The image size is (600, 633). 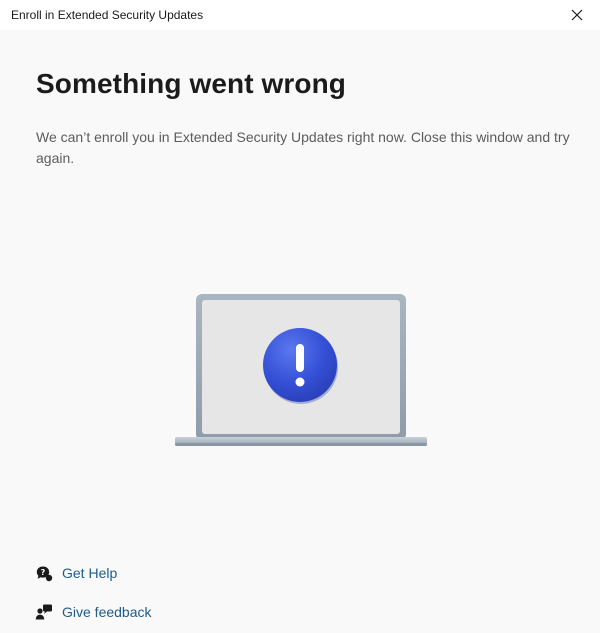 I want to click on laptop-error-icon, so click(x=301, y=370).